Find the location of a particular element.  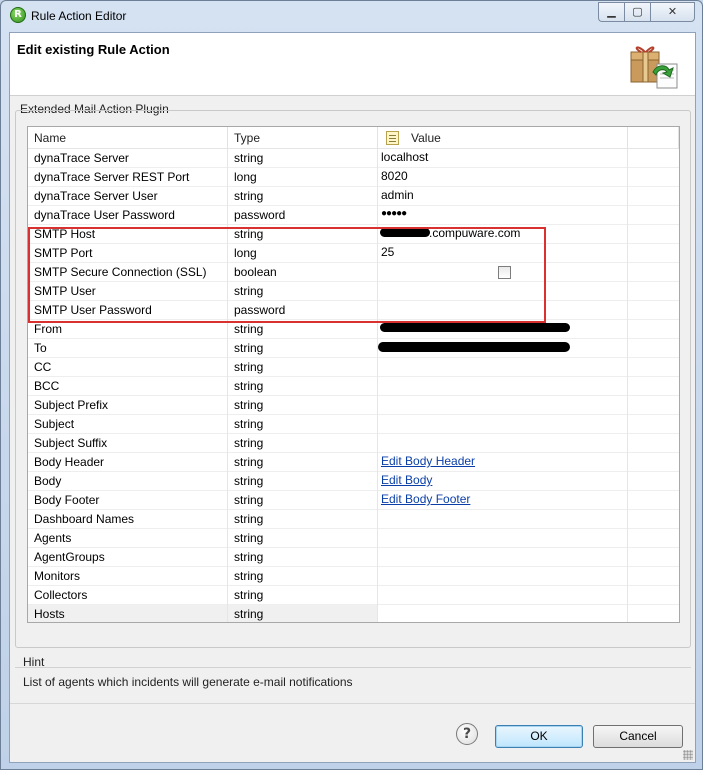

cell-name: Collectors is located at coordinates (128, 595).